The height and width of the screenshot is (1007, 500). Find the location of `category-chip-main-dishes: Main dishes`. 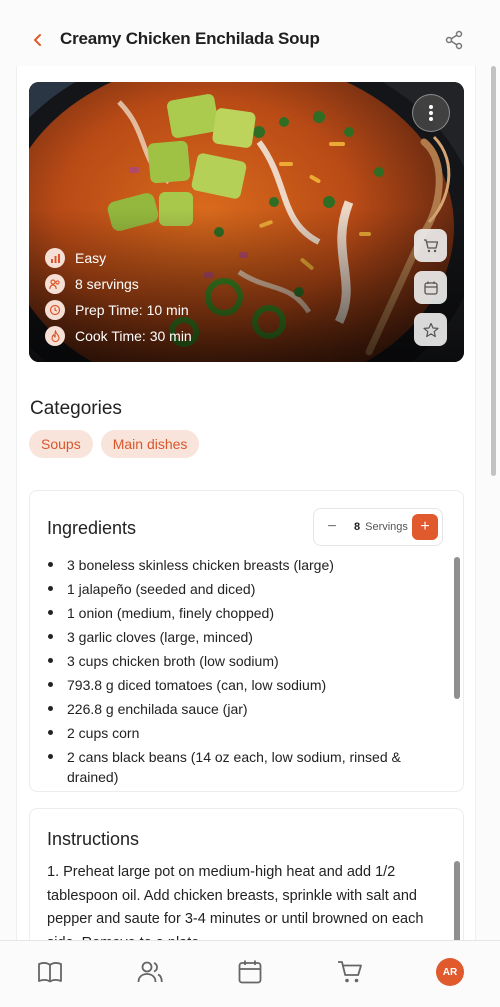

category-chip-main-dishes: Main dishes is located at coordinates (150, 444).